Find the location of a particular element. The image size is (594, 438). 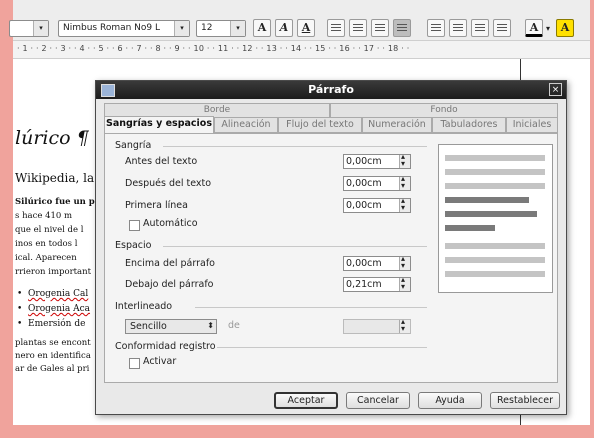

highlight-button: A is located at coordinates (565, 28).